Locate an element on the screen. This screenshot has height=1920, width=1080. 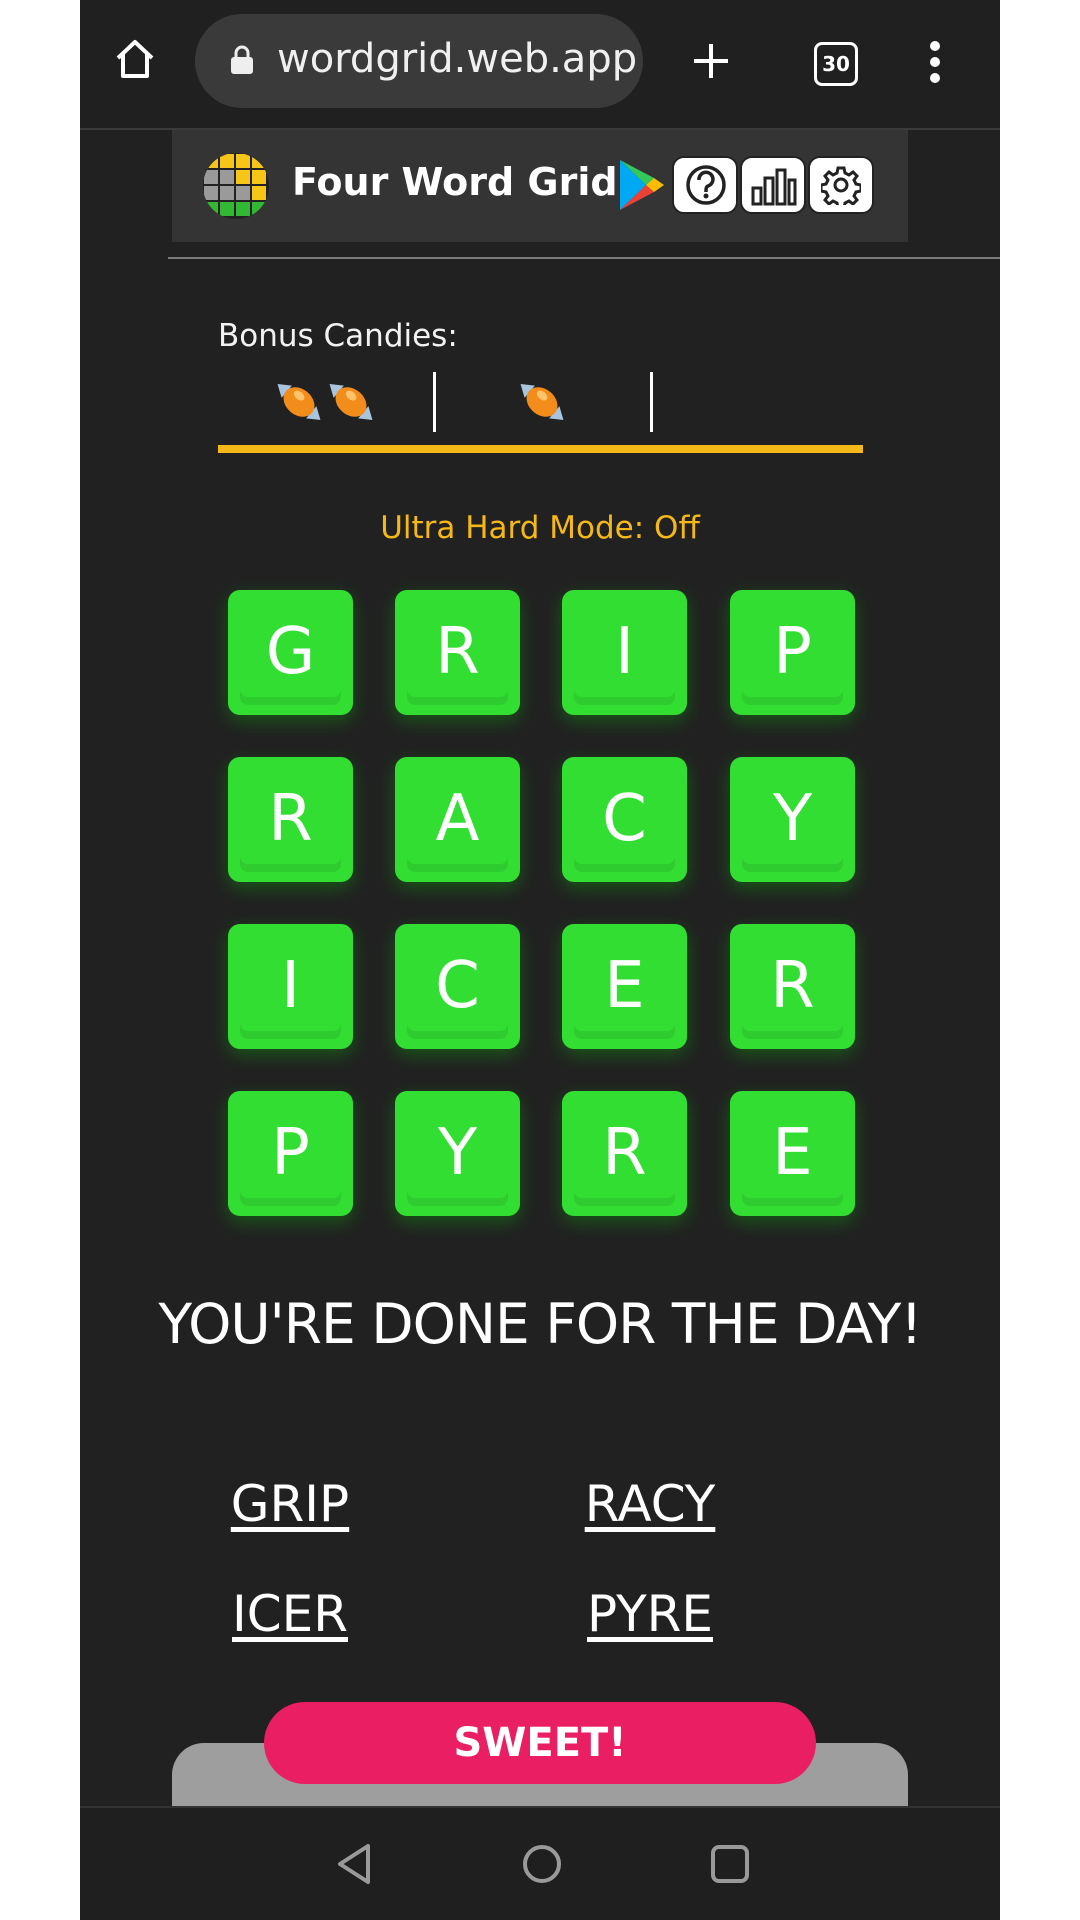
done-message: YOU'RE DONE FOR THE DAY! is located at coordinates (540, 1324).